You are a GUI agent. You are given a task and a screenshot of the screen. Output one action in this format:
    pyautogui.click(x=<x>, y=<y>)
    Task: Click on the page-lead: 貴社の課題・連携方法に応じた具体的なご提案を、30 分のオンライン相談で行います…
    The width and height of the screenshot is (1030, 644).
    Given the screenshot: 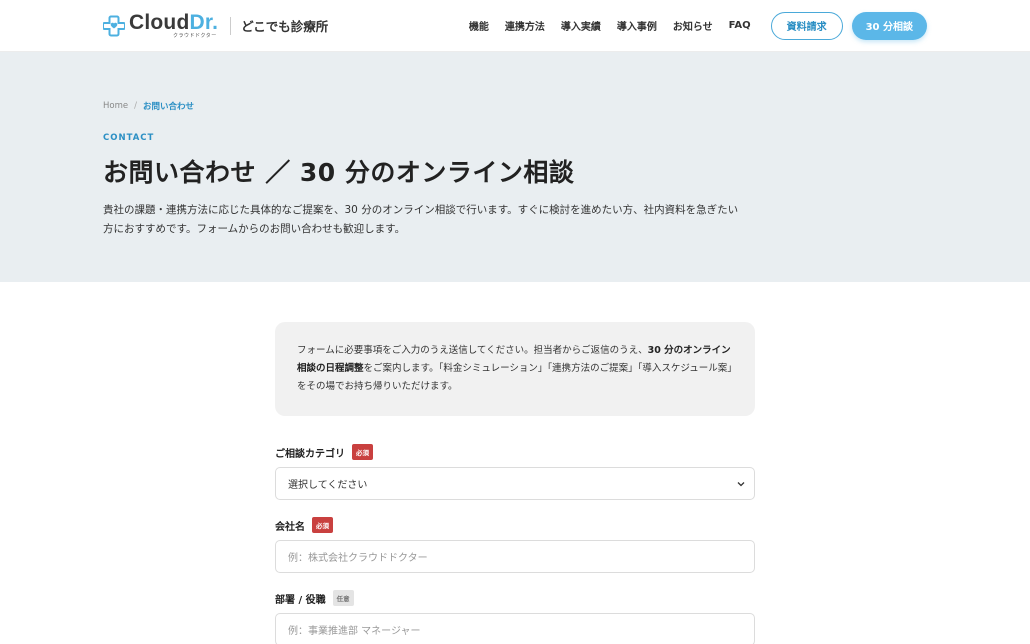 What is the action you would take?
    pyautogui.click(x=421, y=219)
    